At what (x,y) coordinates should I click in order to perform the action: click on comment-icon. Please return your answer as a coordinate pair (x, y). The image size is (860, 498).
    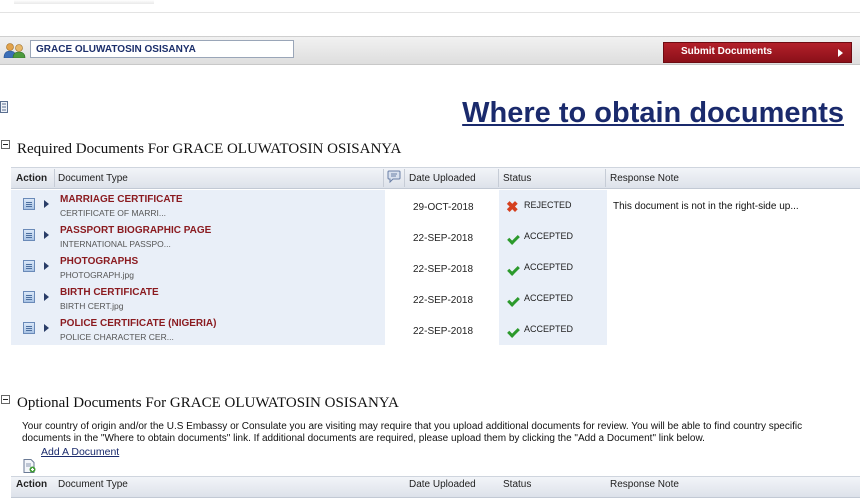
    Looking at the image, I should click on (394, 177).